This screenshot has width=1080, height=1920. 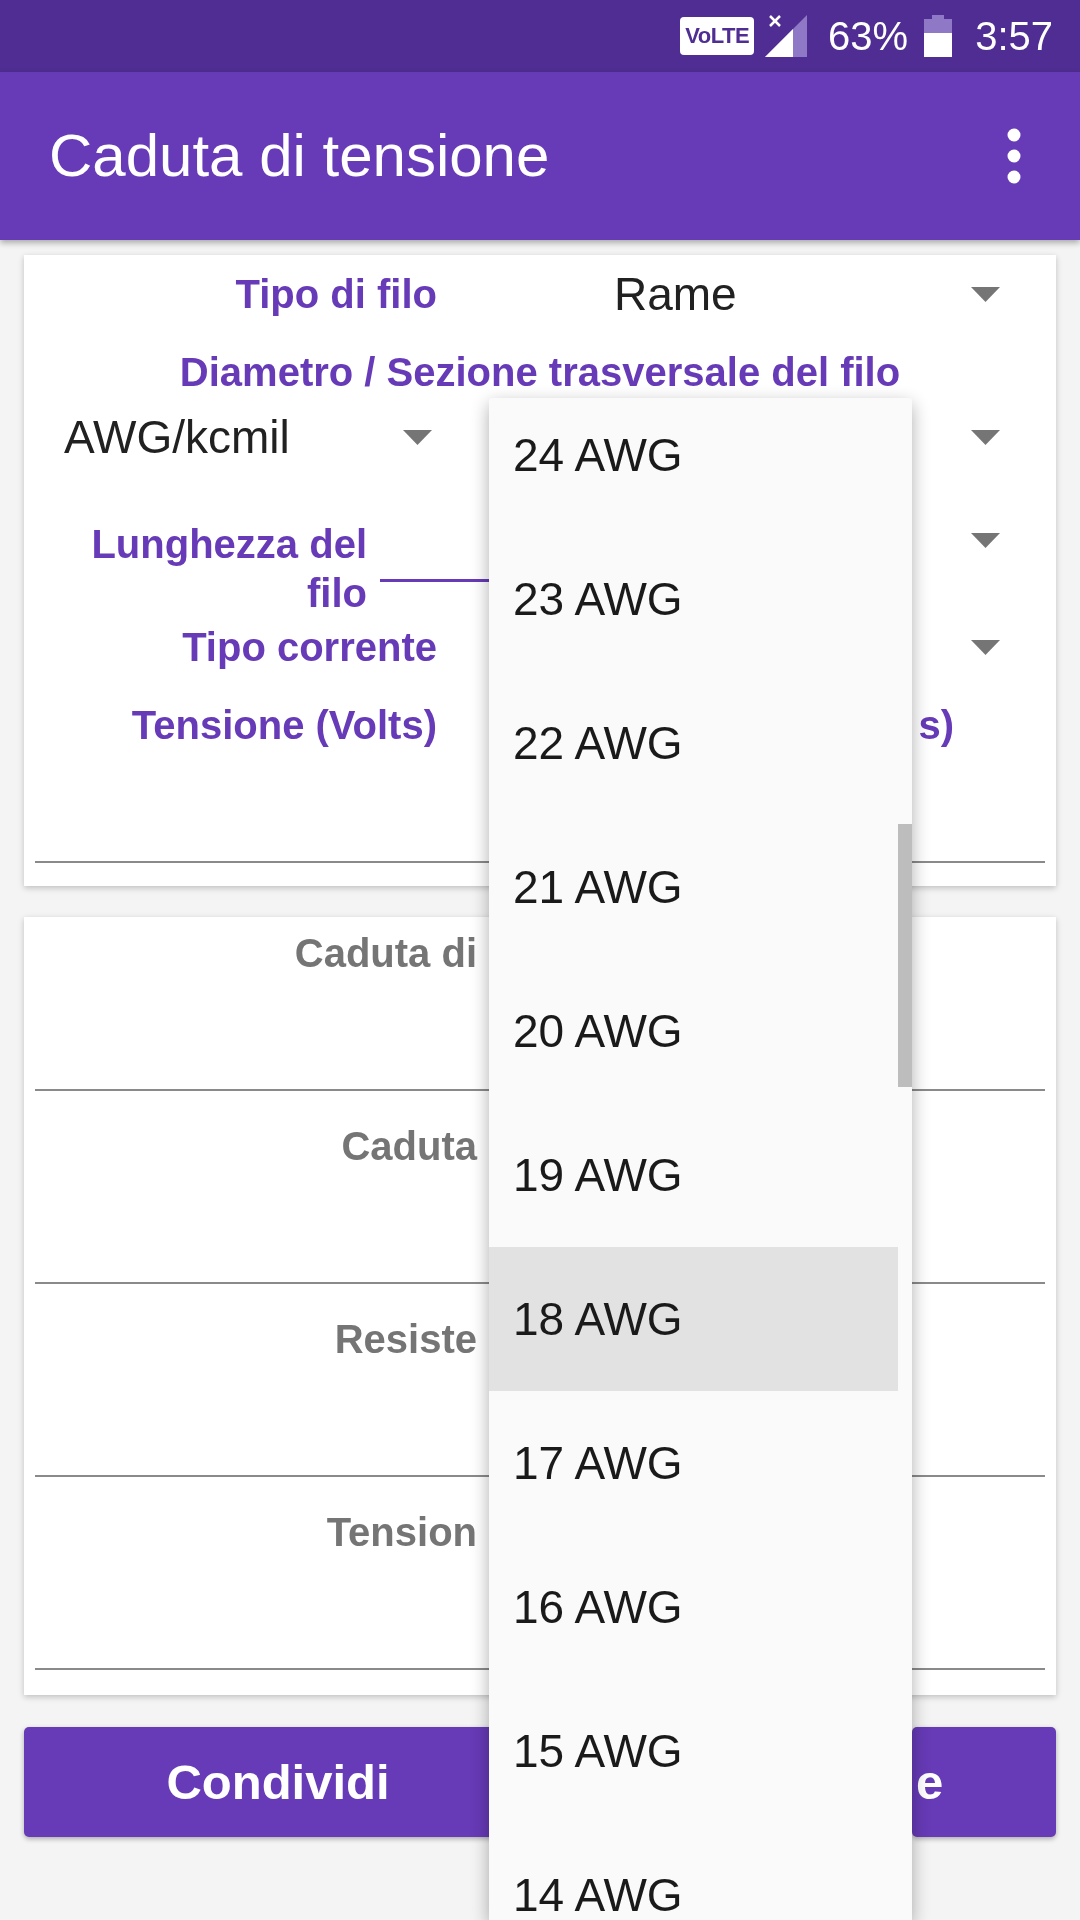 What do you see at coordinates (336, 294) in the screenshot?
I see `field-label: Tipo di filo` at bounding box center [336, 294].